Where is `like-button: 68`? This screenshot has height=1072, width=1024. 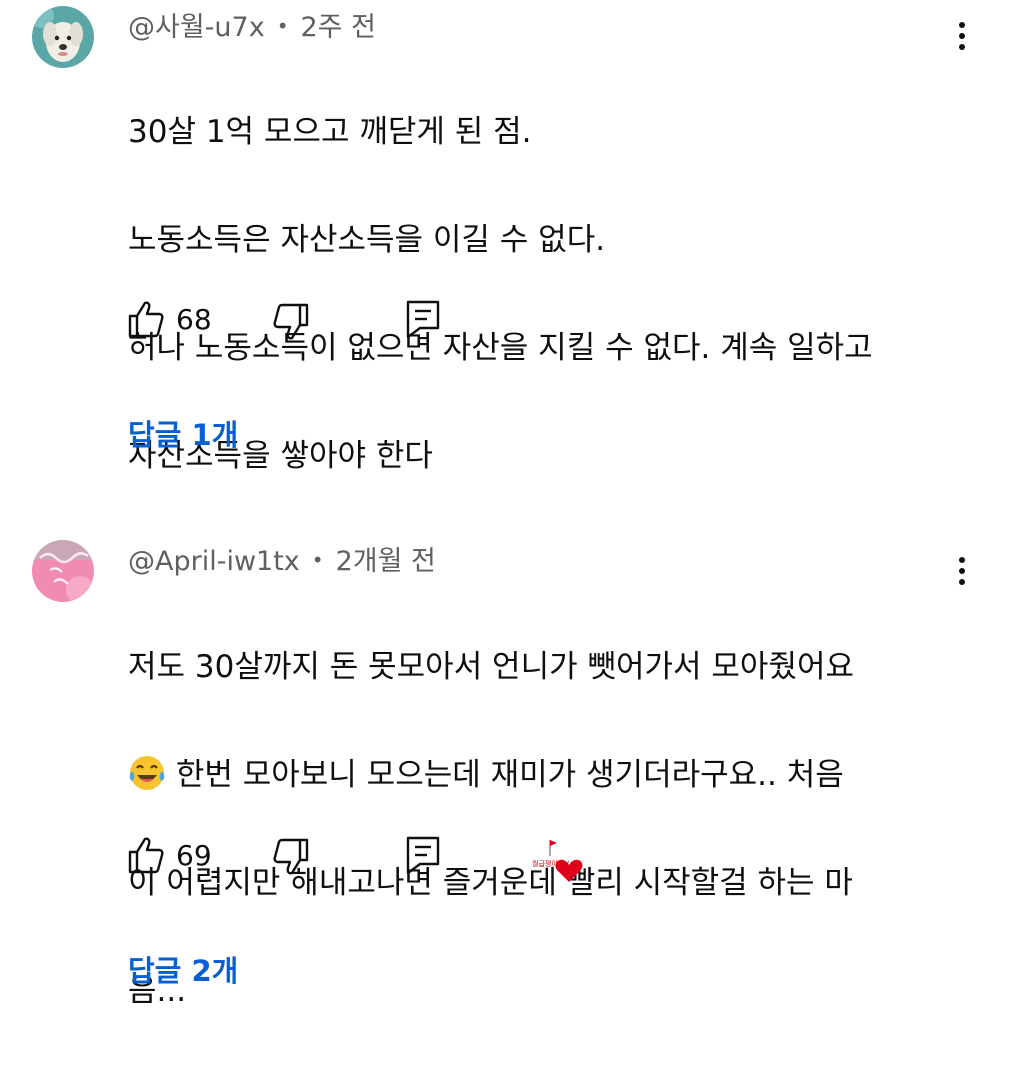 like-button: 68 is located at coordinates (170, 319).